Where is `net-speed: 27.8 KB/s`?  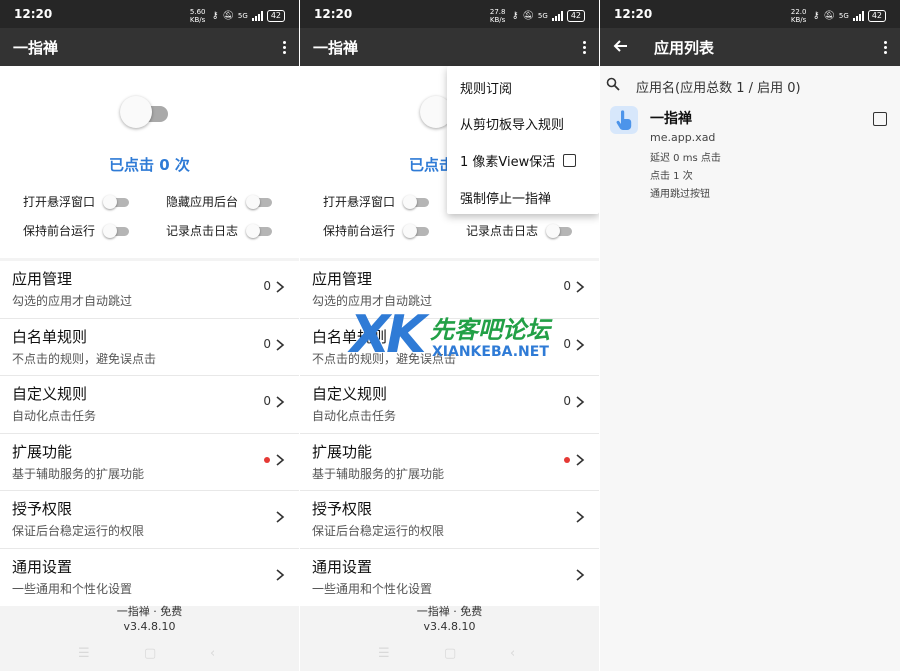
net-speed: 27.8 KB/s is located at coordinates (497, 16).